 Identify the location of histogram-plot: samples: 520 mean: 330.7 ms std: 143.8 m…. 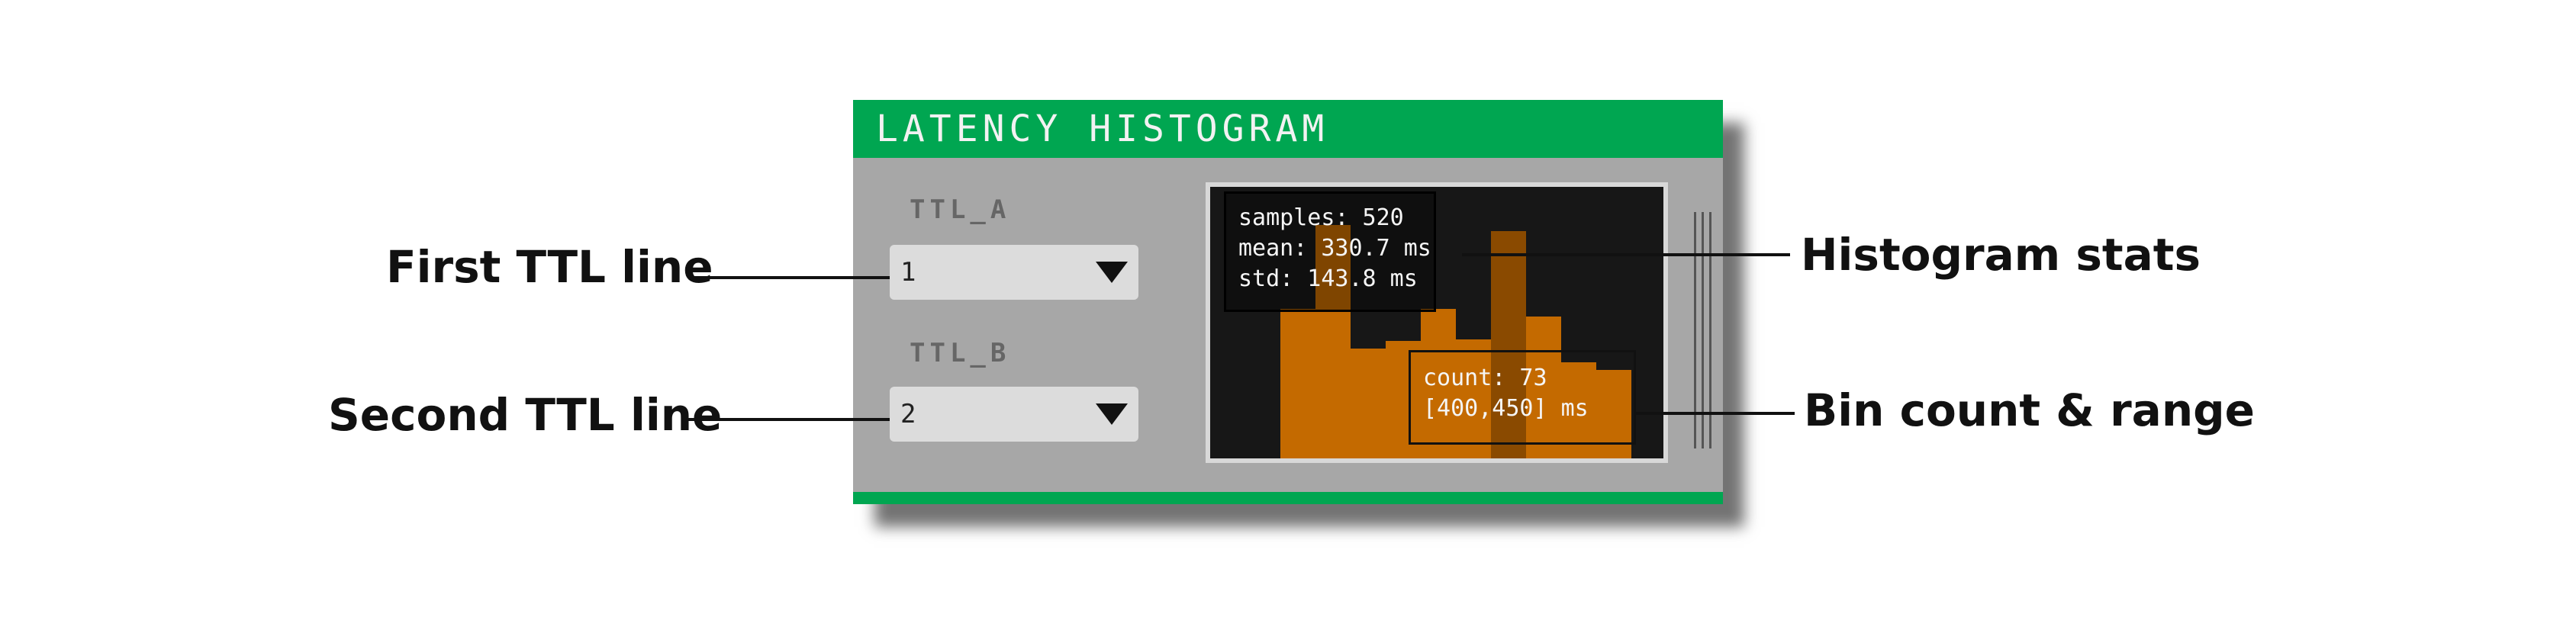
(1436, 322).